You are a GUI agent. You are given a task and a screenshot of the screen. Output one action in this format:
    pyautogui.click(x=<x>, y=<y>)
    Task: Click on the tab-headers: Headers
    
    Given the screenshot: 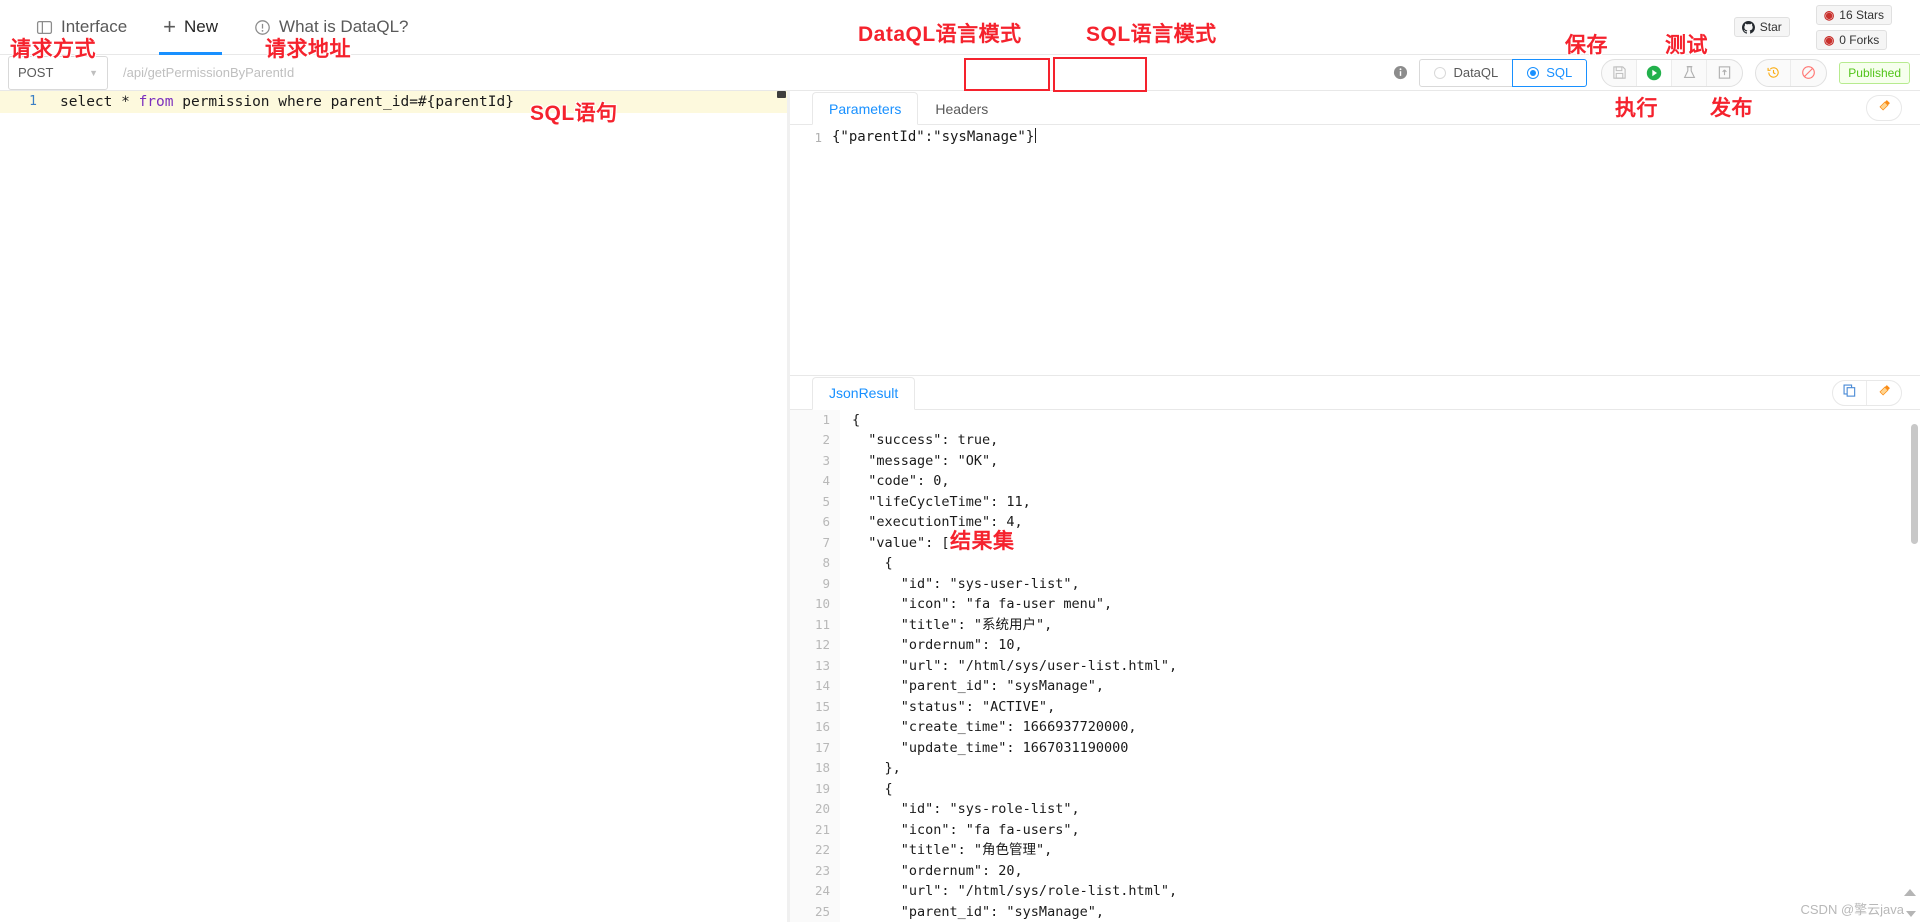 What is the action you would take?
    pyautogui.click(x=961, y=108)
    